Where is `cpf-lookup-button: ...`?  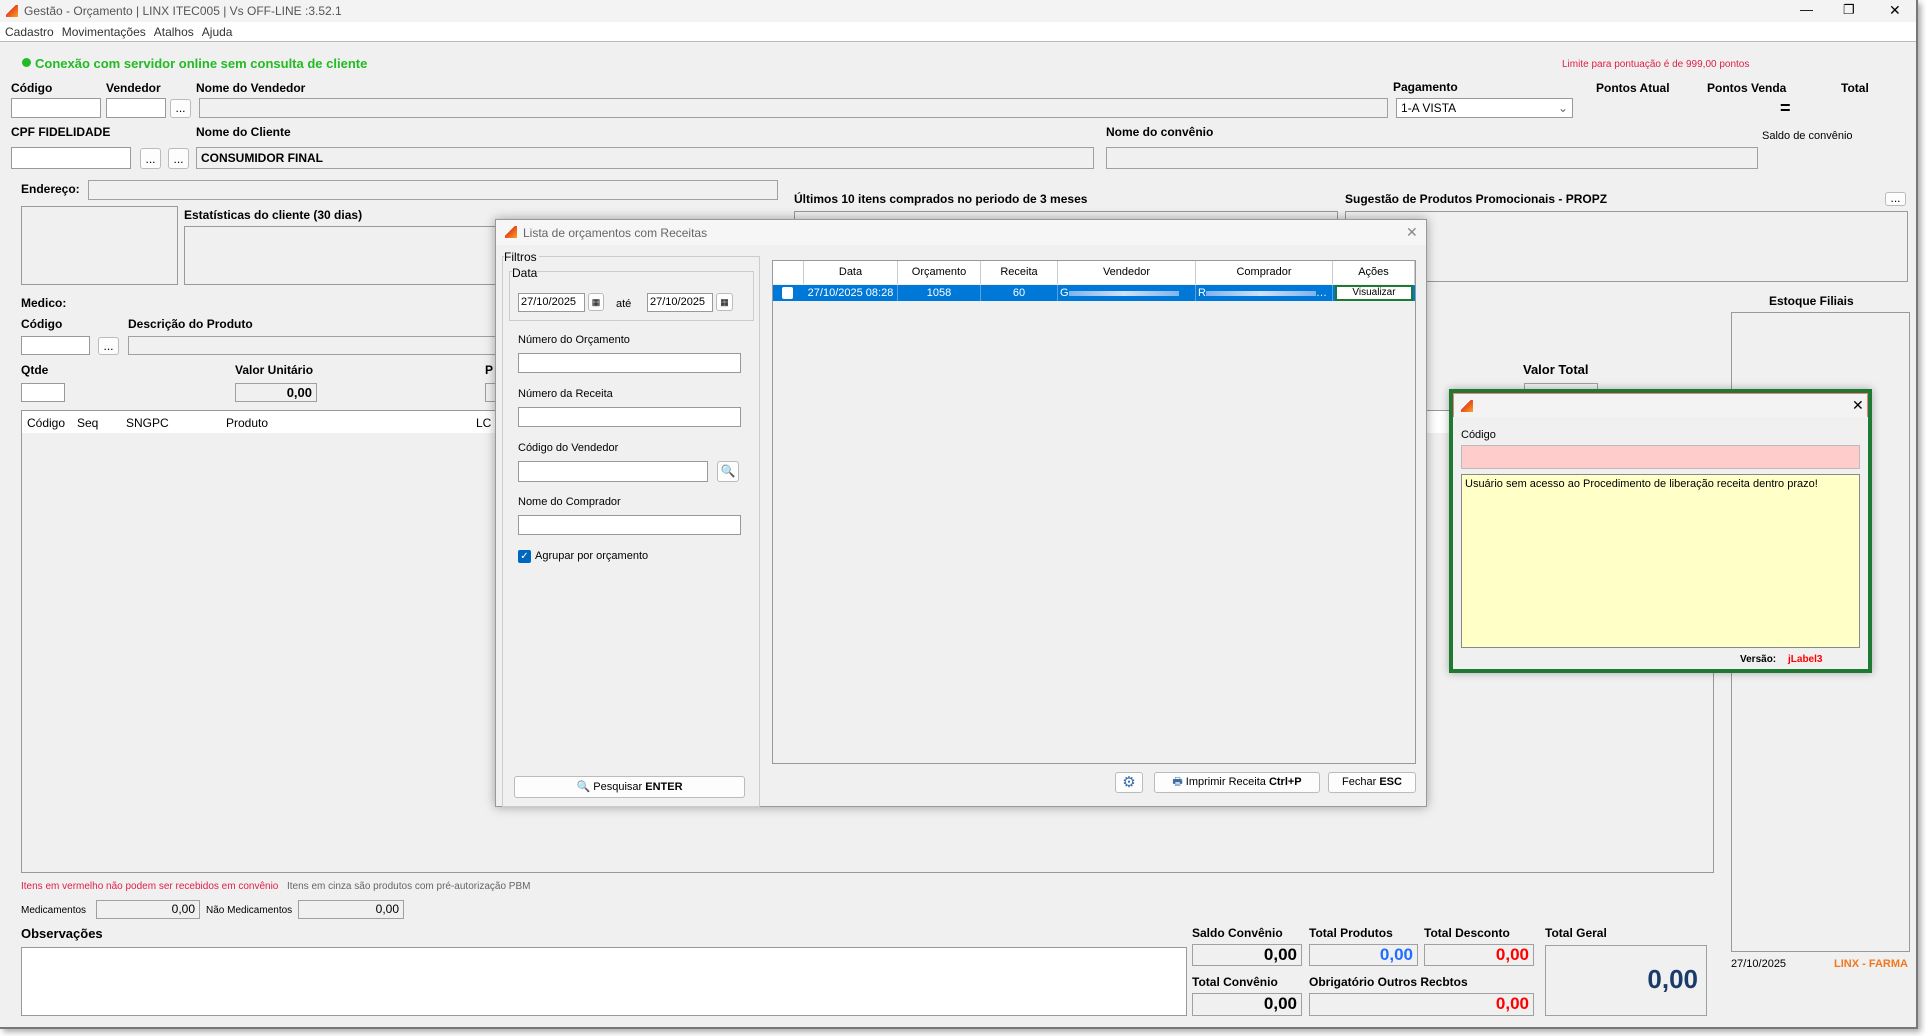 cpf-lookup-button: ... is located at coordinates (150, 158).